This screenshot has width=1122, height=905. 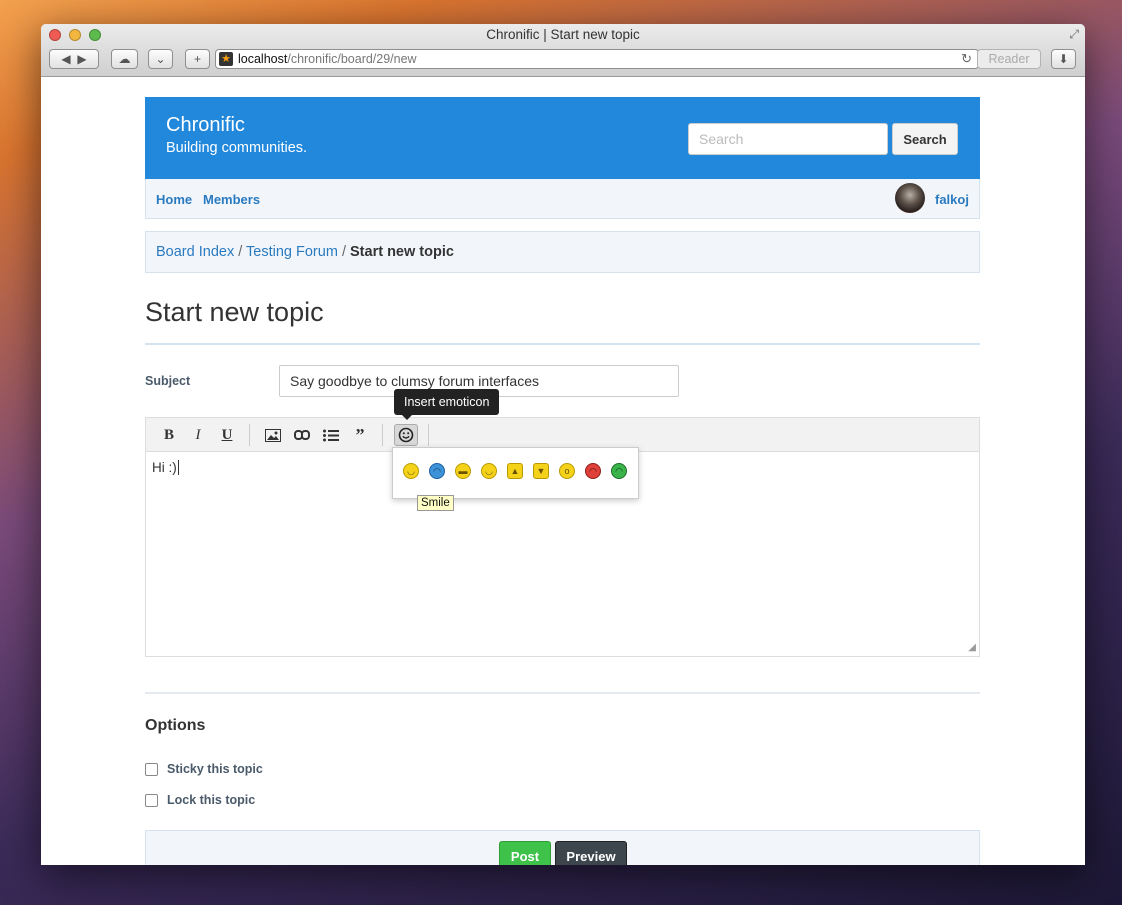 I want to click on username-link: falkoj, so click(x=952, y=199).